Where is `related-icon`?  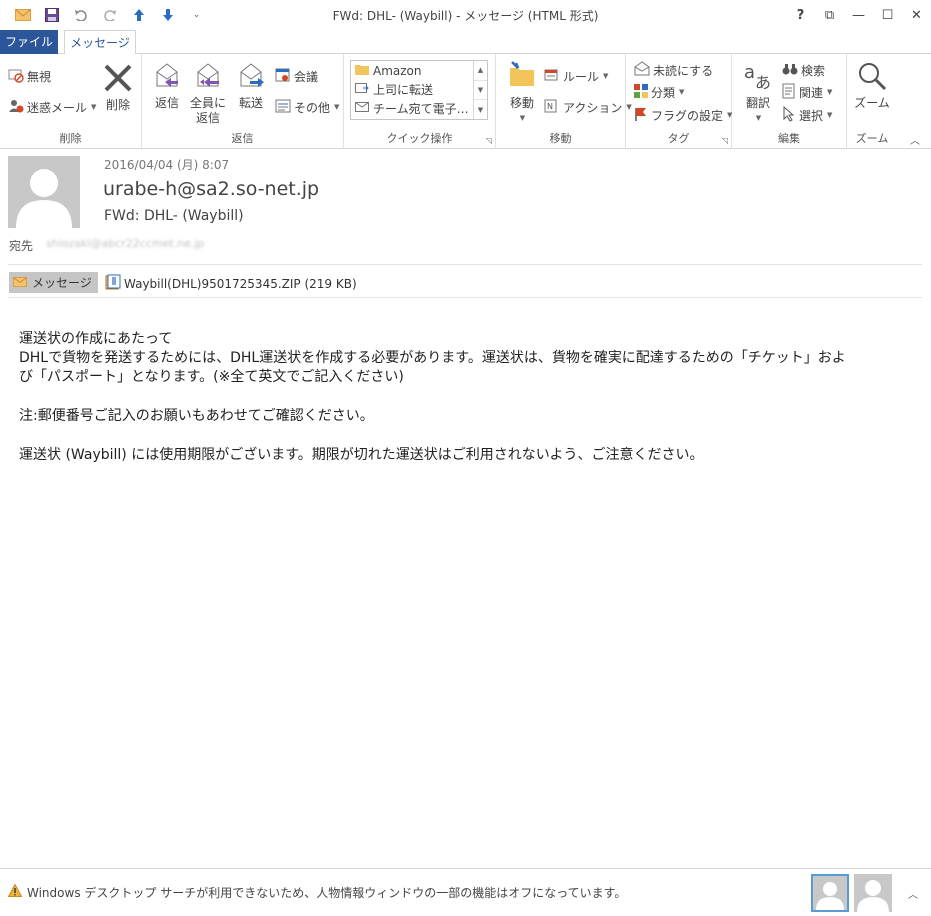 related-icon is located at coordinates (789, 92).